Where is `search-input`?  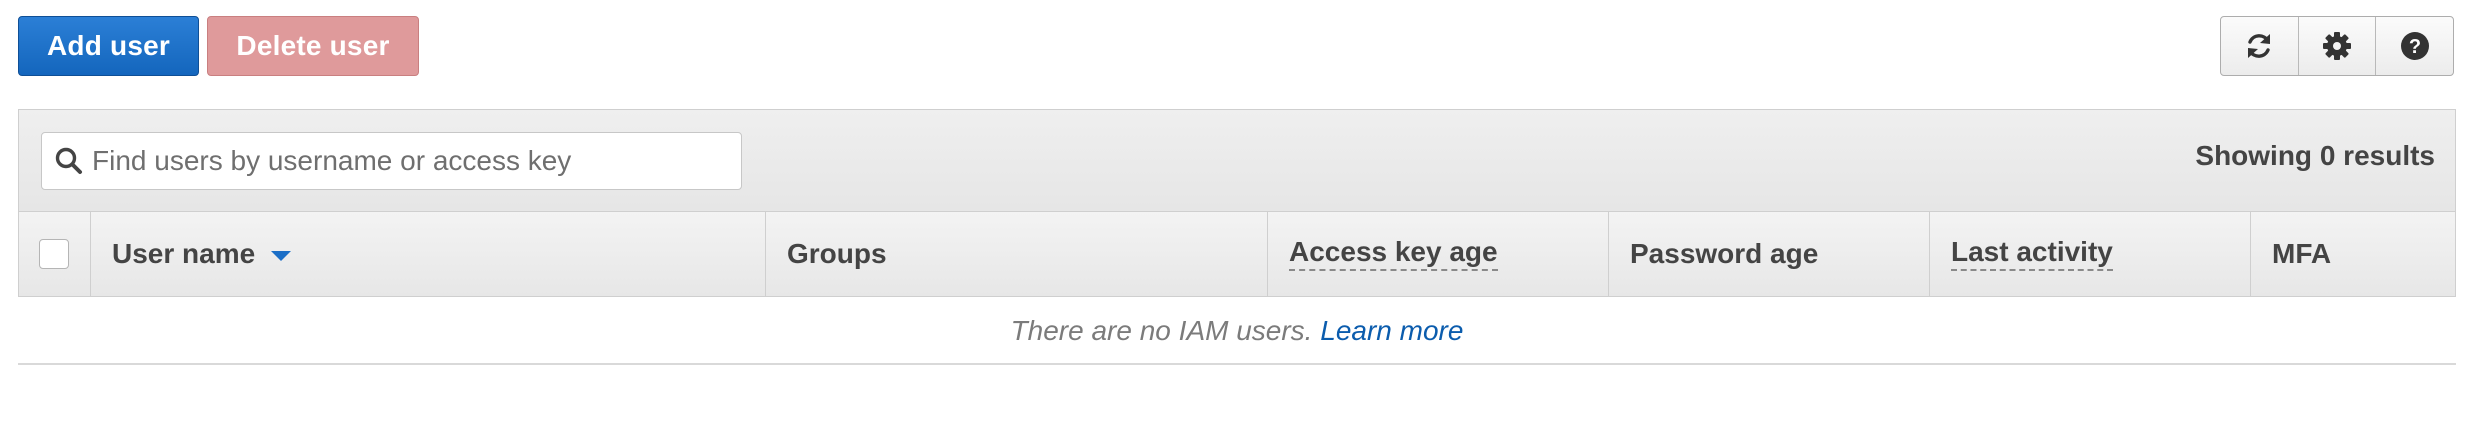
search-input is located at coordinates (402, 161).